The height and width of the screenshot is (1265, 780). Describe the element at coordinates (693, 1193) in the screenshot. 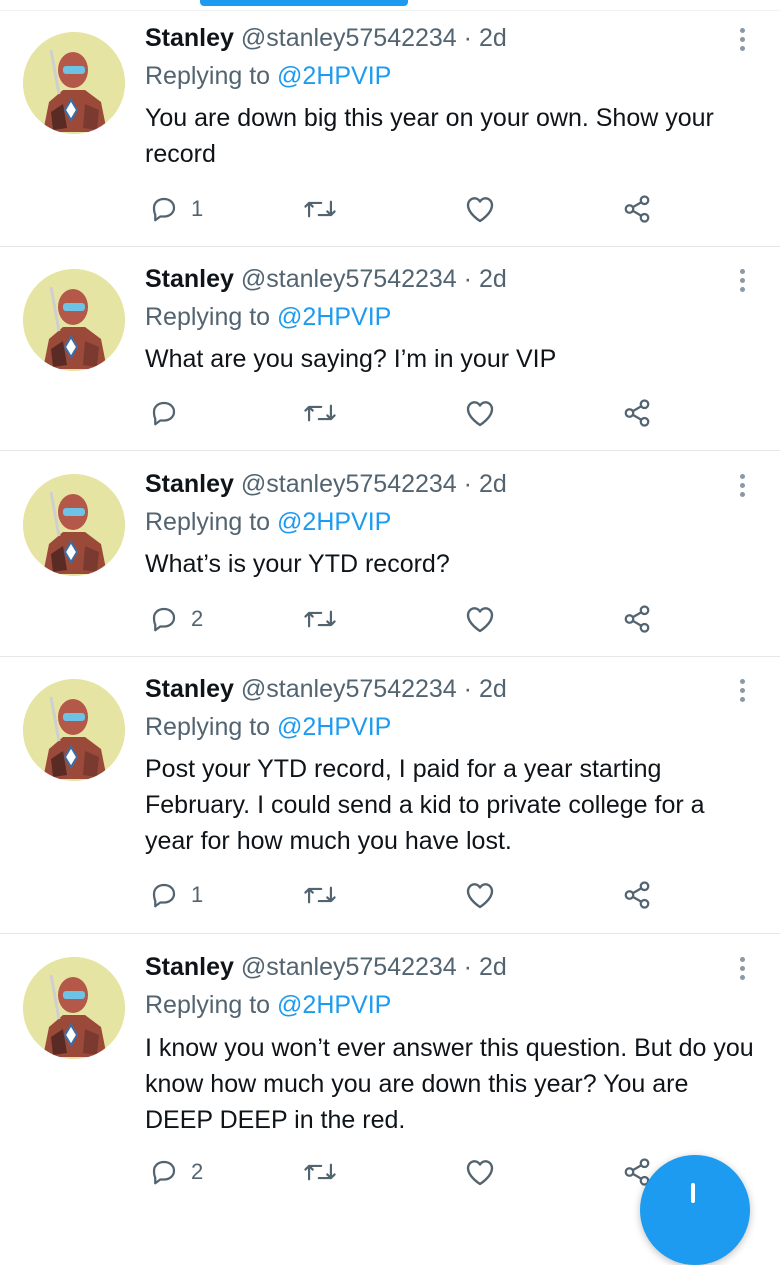

I see `compose-icon` at that location.